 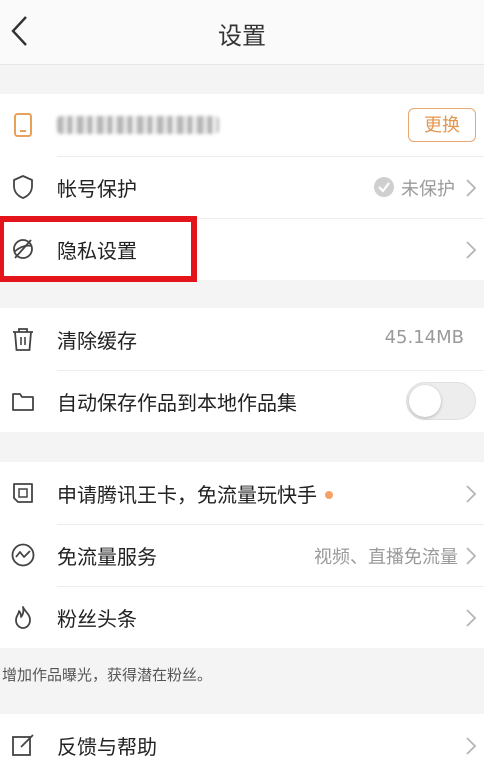 What do you see at coordinates (195, 493) in the screenshot?
I see `wangka-label: 申请腾讯王卡，免流量玩快手` at bounding box center [195, 493].